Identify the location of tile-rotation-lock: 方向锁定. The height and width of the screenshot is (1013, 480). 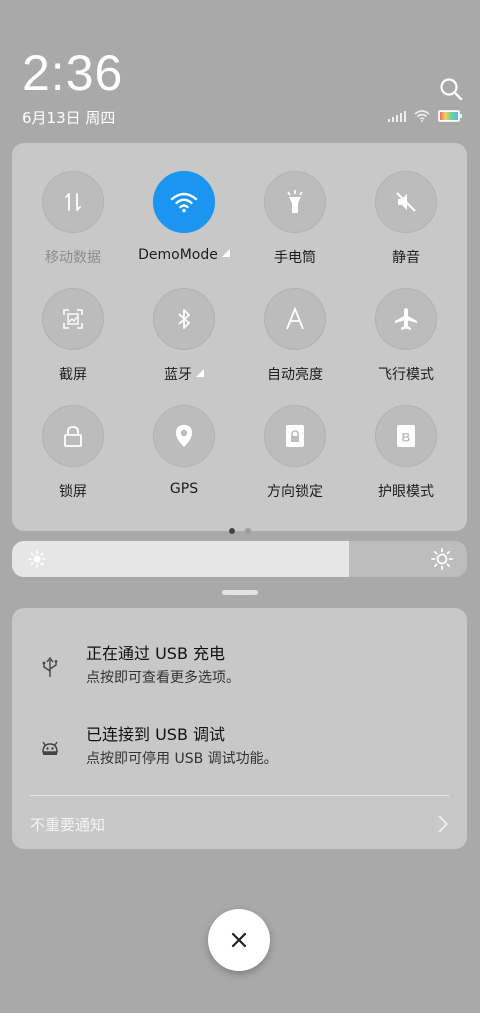
(295, 453).